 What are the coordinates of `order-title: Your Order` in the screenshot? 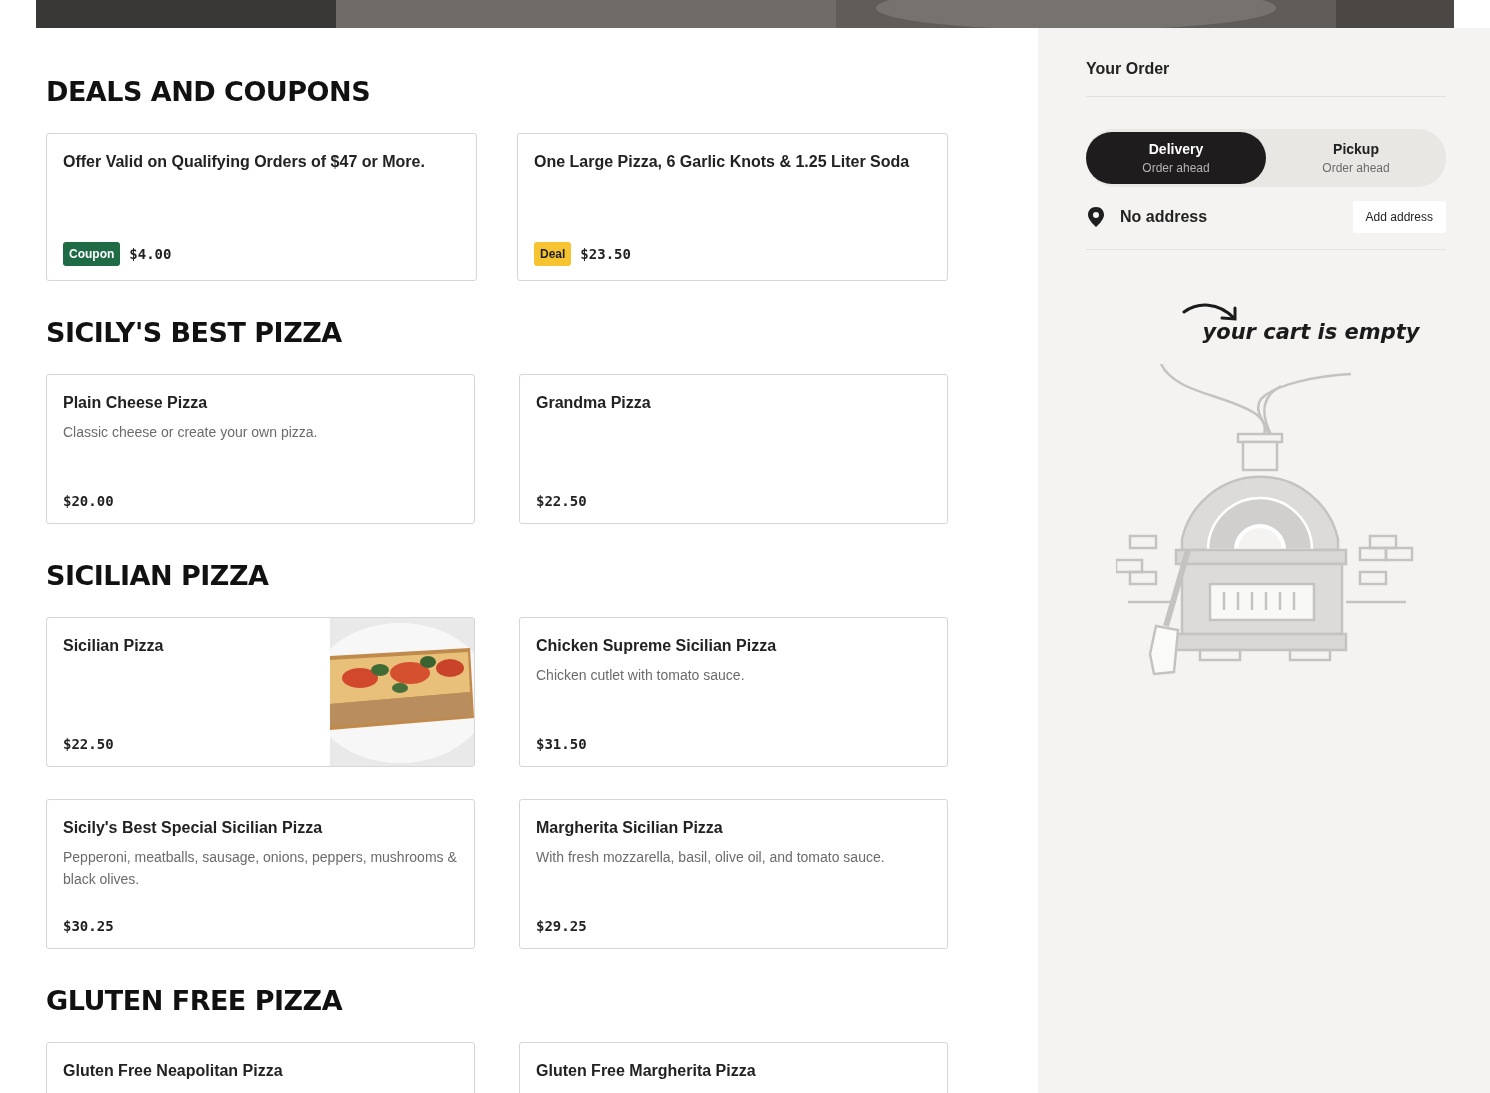 It's located at (1266, 78).